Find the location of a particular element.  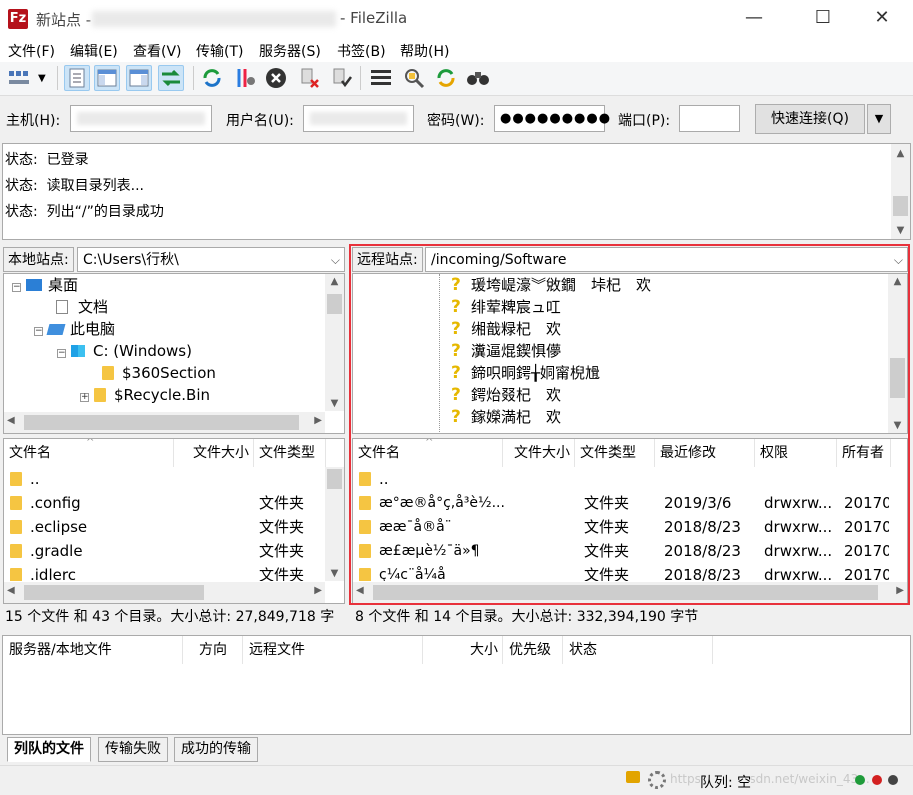

expand-icon: + is located at coordinates (84, 397).